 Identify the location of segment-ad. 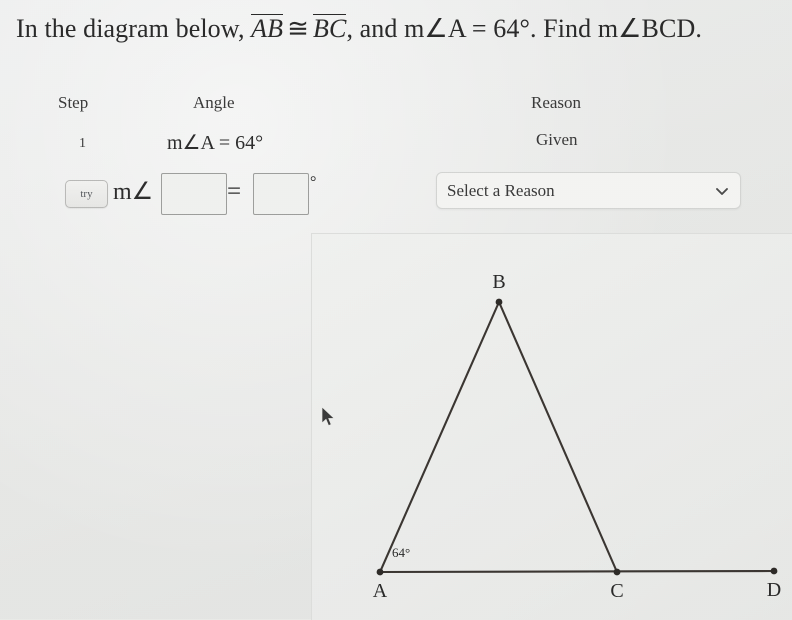
(439, 437).